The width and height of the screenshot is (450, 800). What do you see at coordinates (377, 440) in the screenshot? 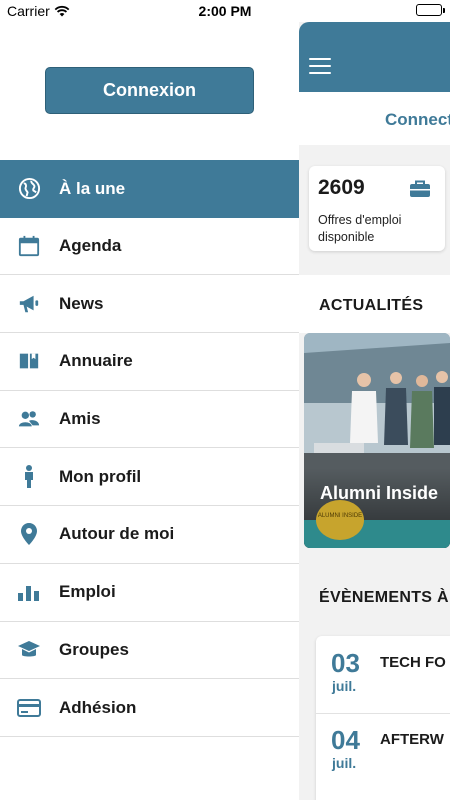
I see `news-card: ALUMNI INSIDE Alumni Inside` at bounding box center [377, 440].